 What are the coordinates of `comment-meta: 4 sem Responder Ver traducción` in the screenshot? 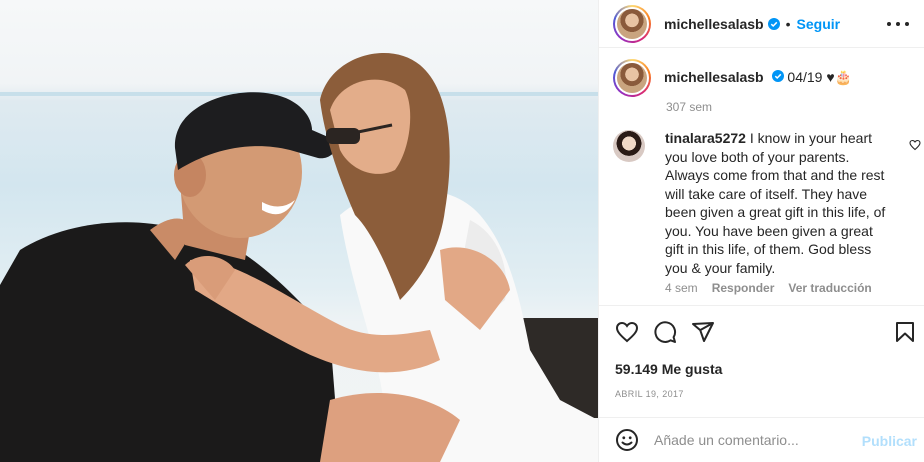 It's located at (768, 288).